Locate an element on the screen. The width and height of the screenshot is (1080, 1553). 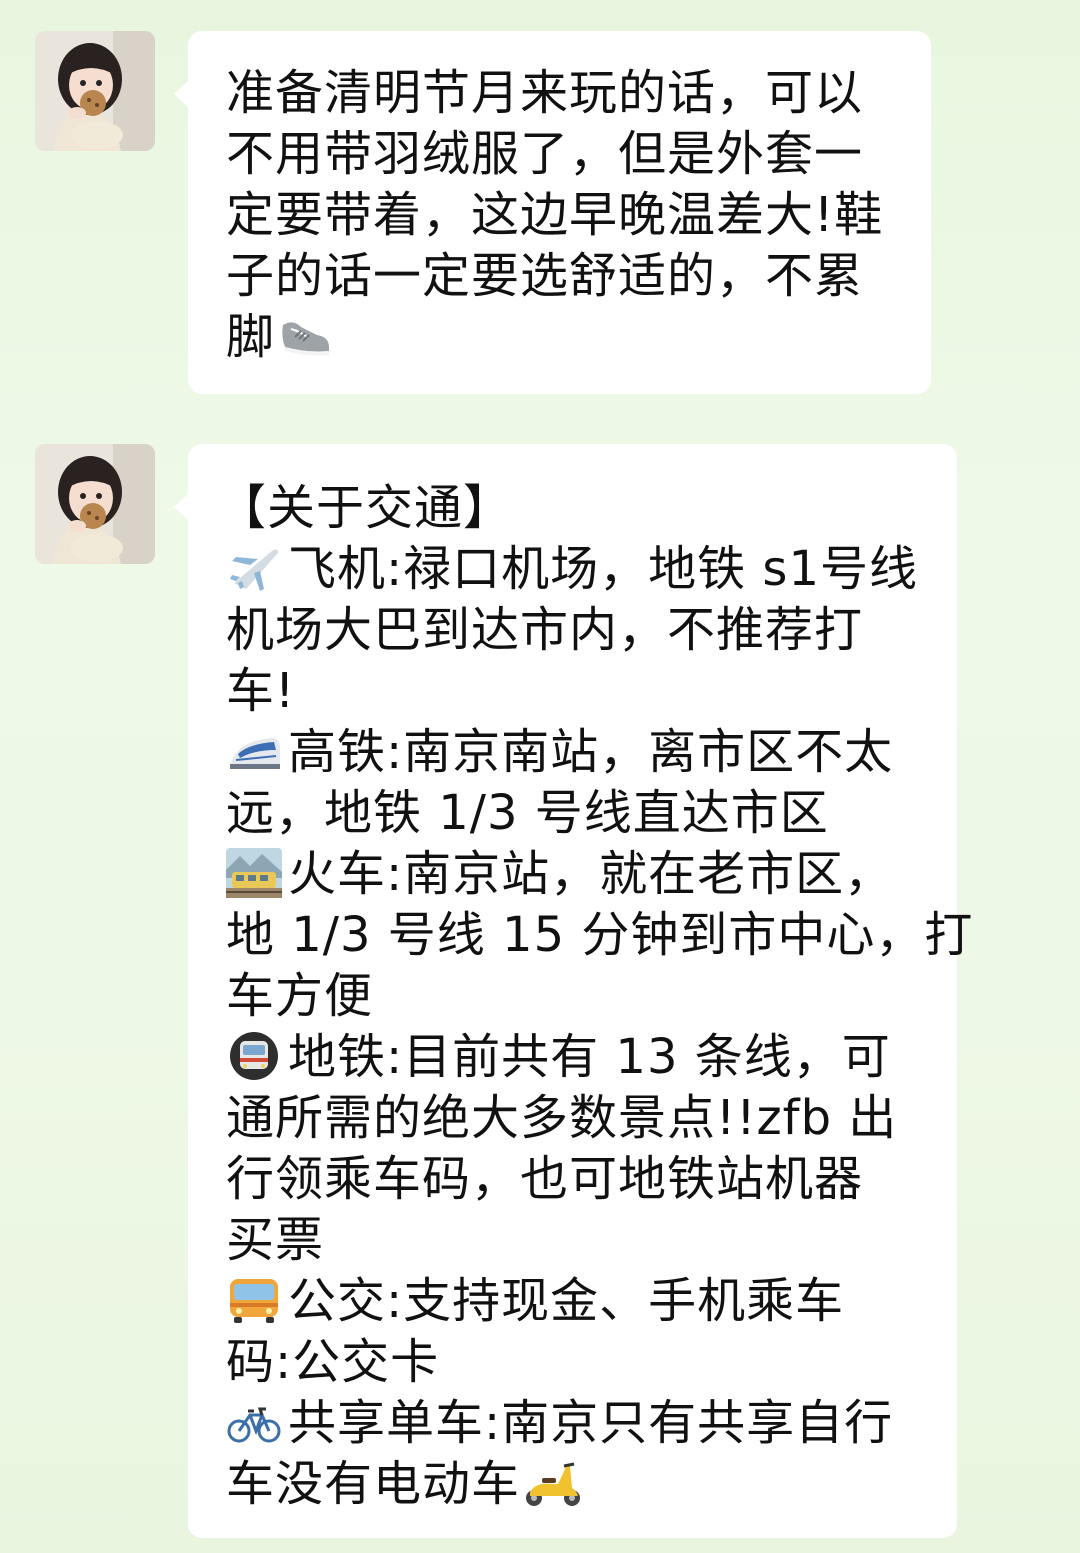
message-text-line: 子的话一定要选舒适的，不累 is located at coordinates (545, 276).